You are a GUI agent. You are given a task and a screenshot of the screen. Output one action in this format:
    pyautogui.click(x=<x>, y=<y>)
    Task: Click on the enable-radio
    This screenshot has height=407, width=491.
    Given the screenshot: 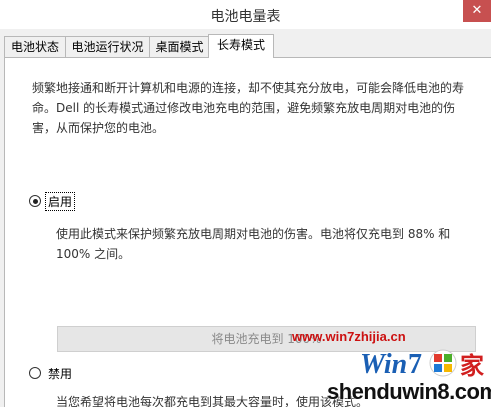 What is the action you would take?
    pyautogui.click(x=35, y=201)
    